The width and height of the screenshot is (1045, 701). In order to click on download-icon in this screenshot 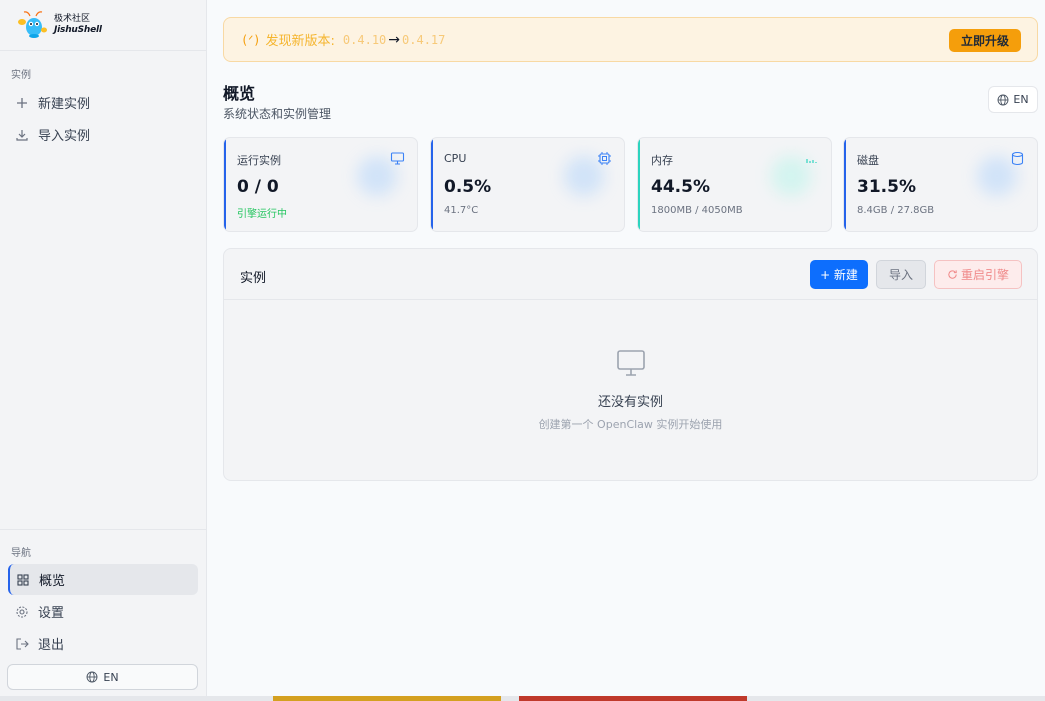, I will do `click(22, 135)`.